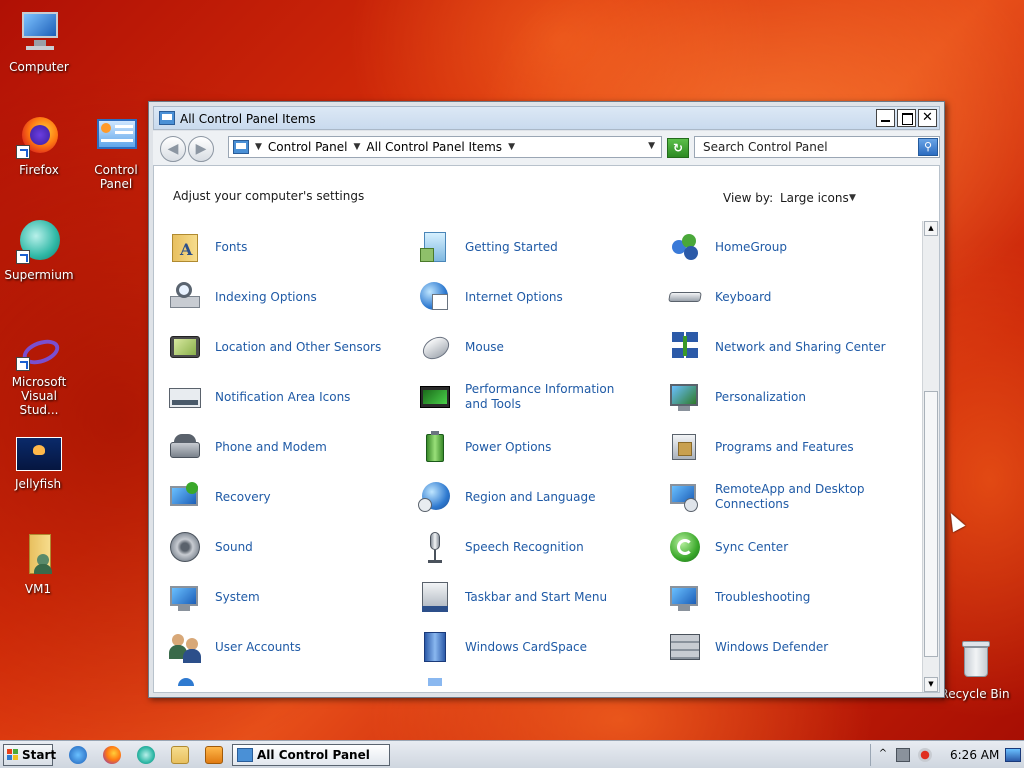 The height and width of the screenshot is (768, 1024). Describe the element at coordinates (514, 296) in the screenshot. I see `item-label: Internet Options` at that location.